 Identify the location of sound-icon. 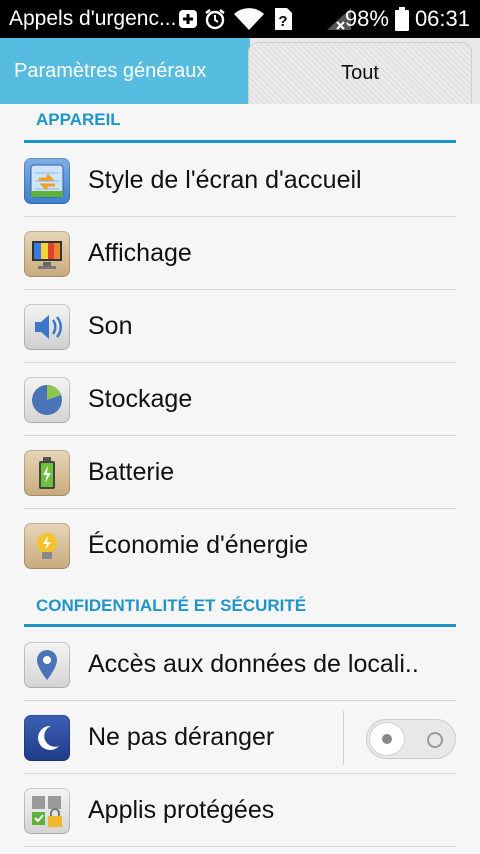
(47, 326).